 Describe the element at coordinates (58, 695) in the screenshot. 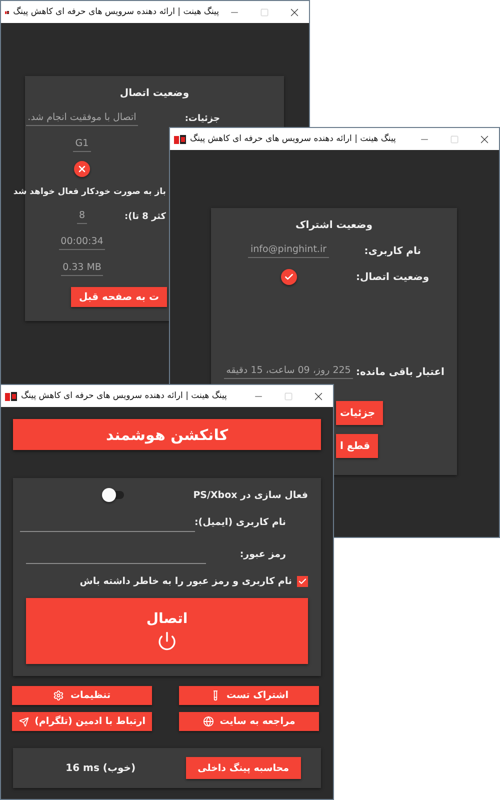

I see `settings-icon` at that location.